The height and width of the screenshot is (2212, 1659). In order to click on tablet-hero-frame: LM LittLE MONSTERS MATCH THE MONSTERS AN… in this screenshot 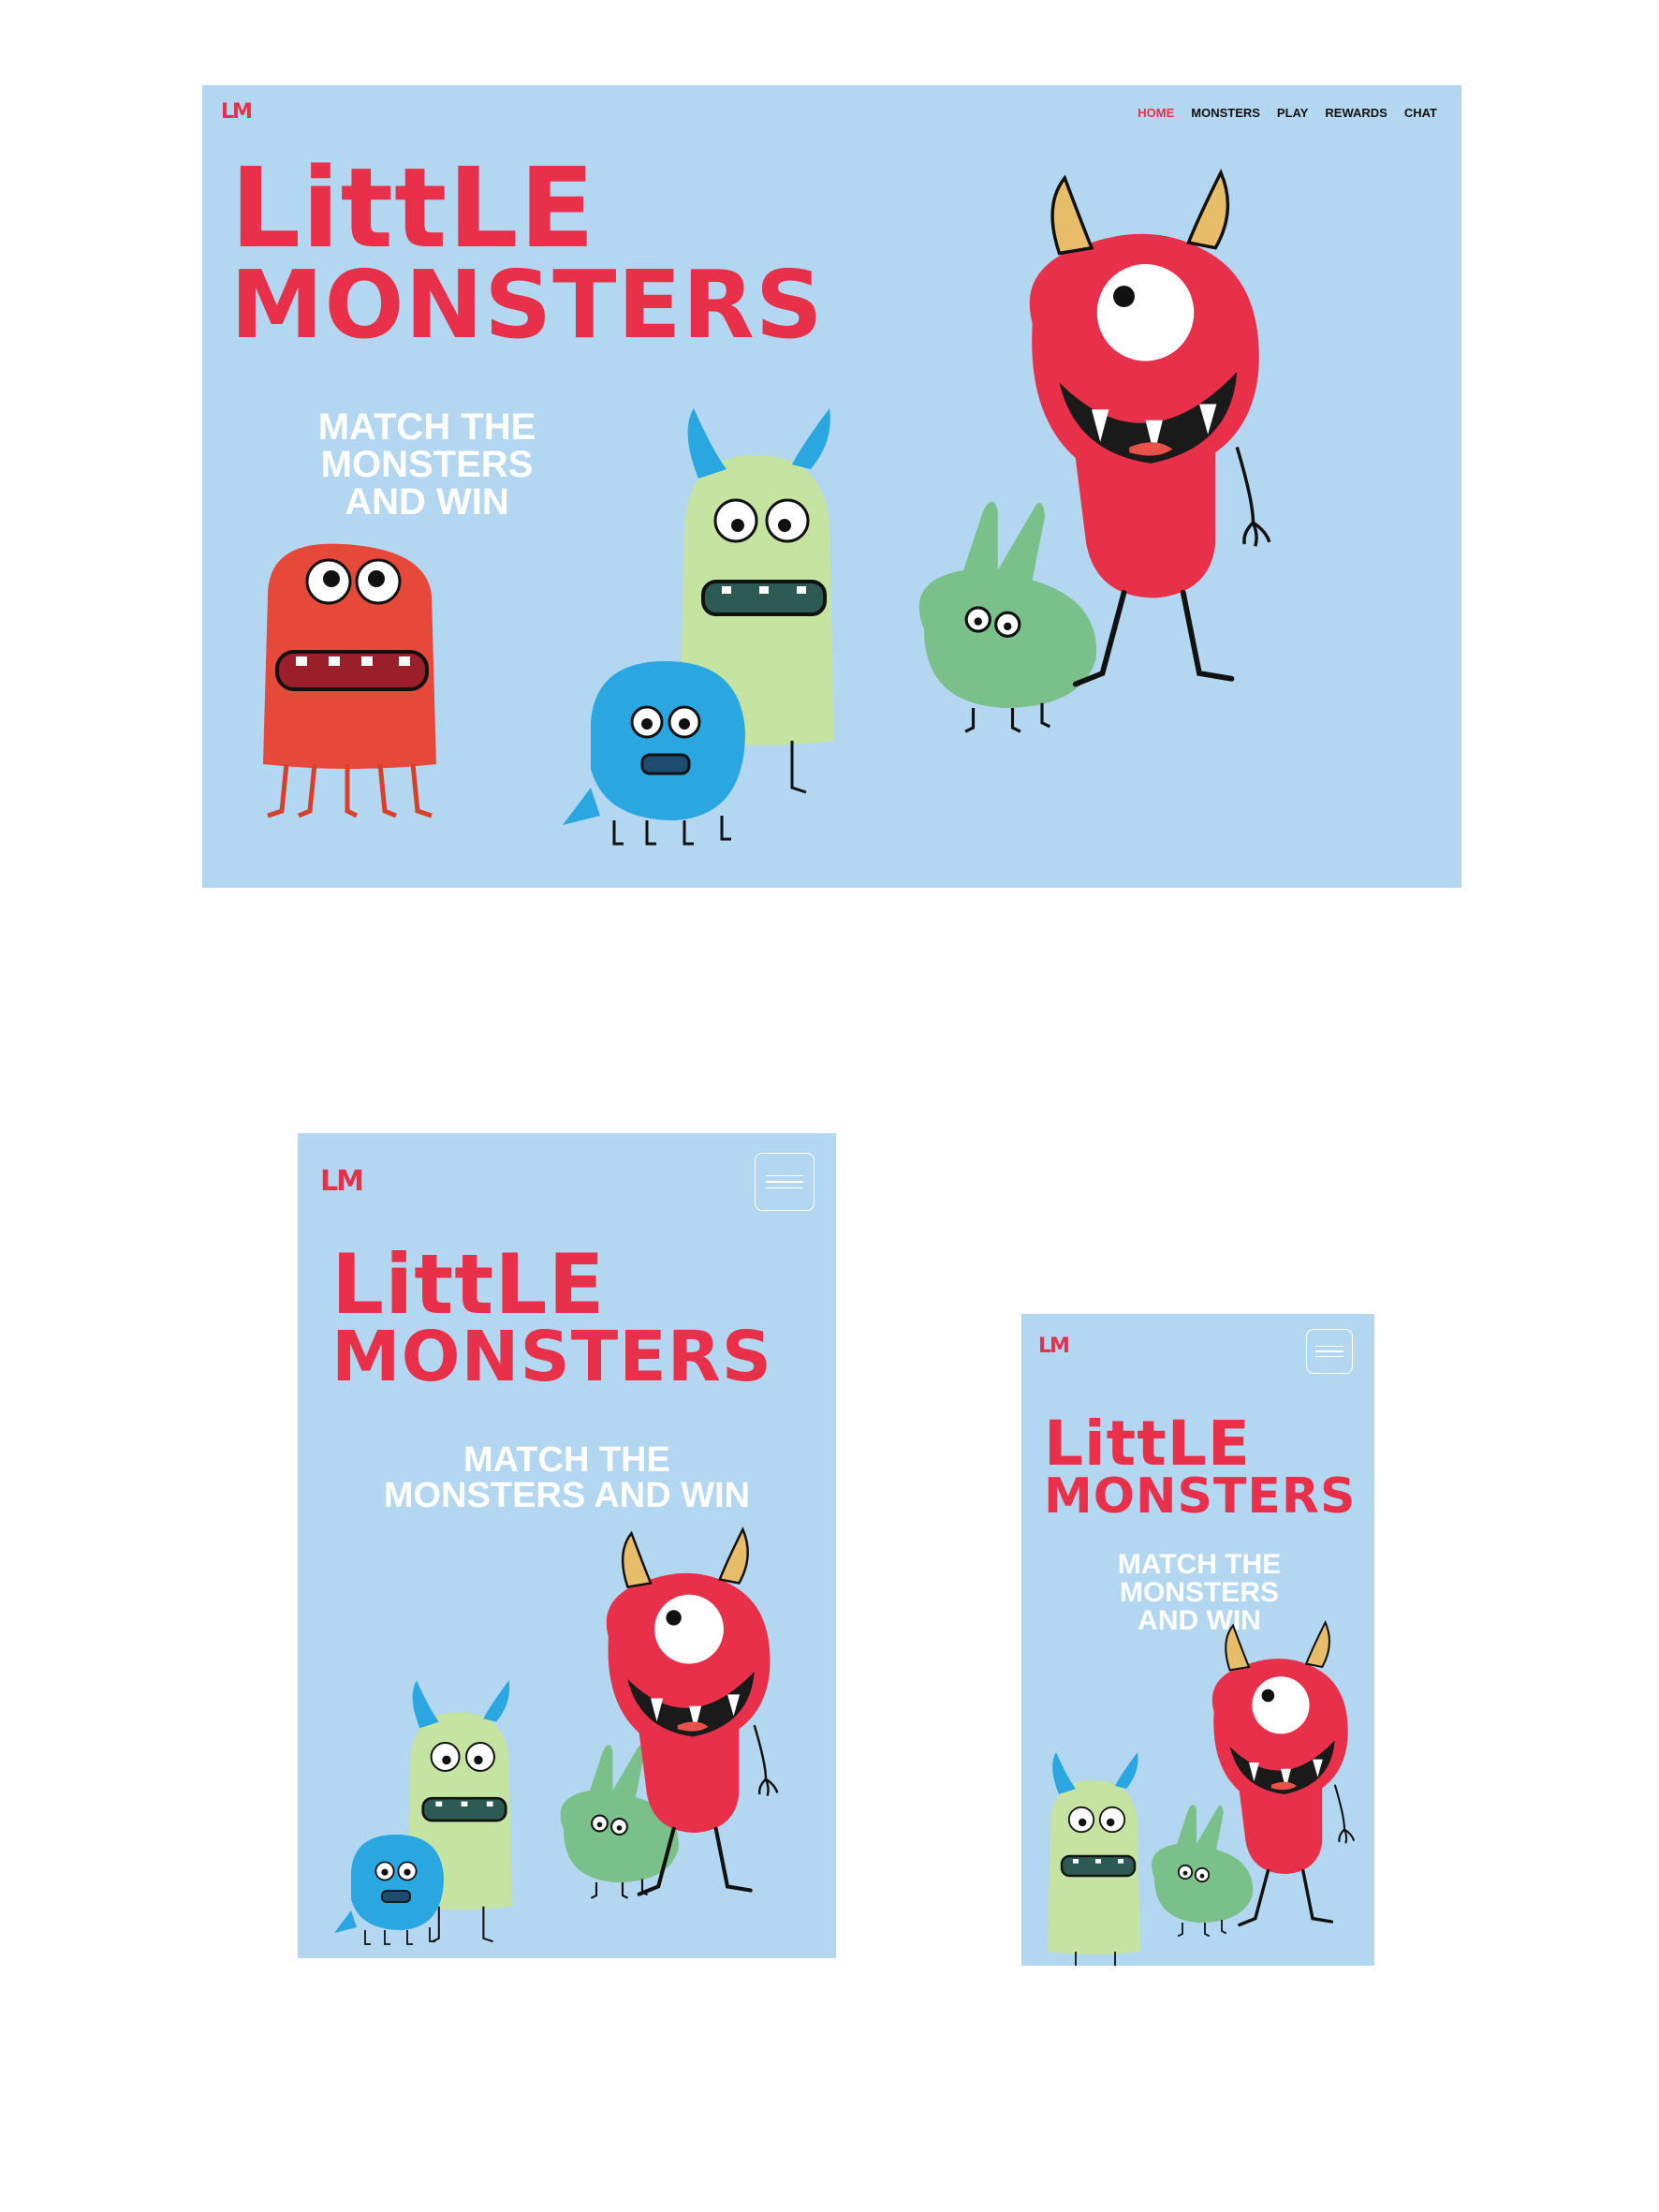, I will do `click(567, 1545)`.